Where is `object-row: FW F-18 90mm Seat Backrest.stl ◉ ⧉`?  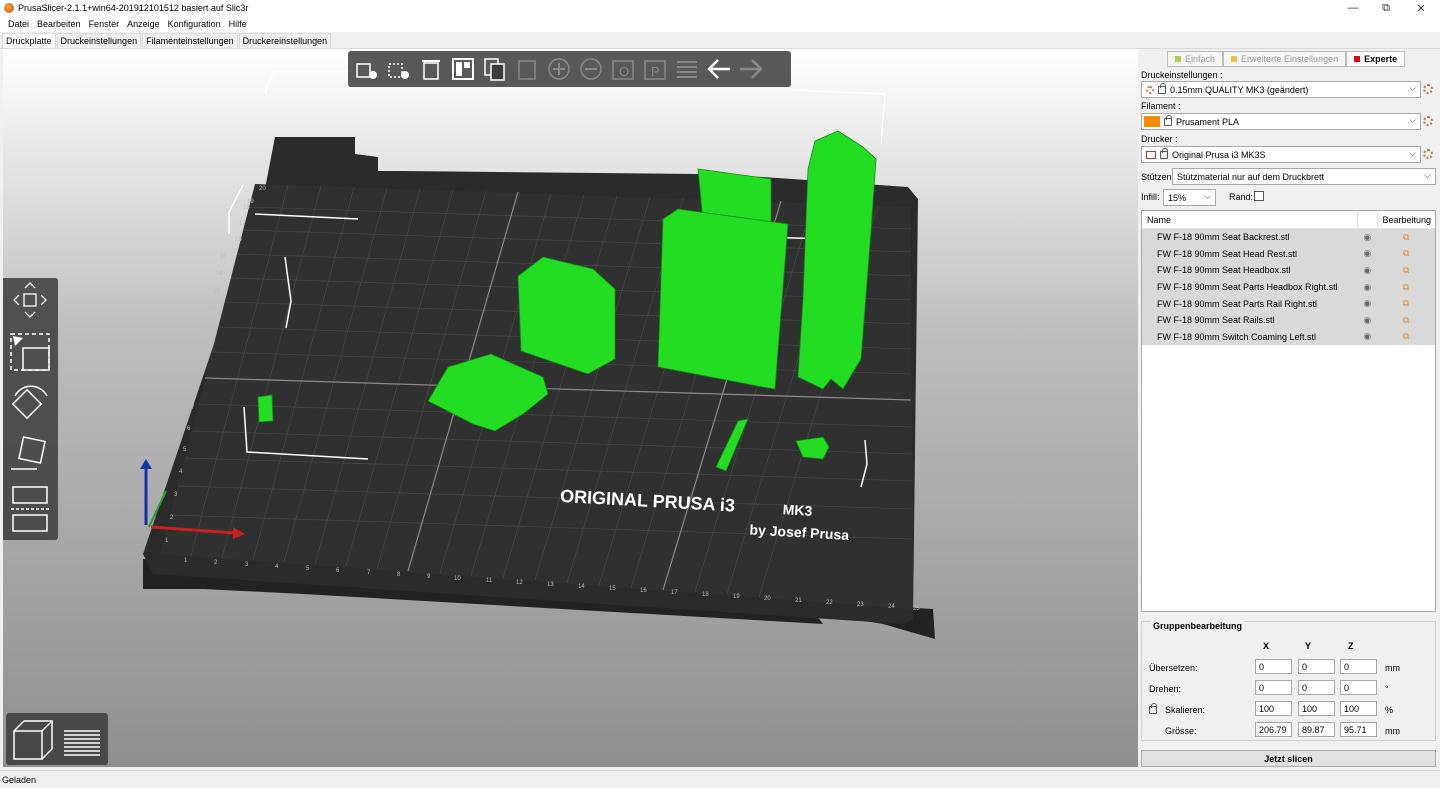
object-row: FW F-18 90mm Seat Backrest.stl ◉ ⧉ is located at coordinates (1288, 237).